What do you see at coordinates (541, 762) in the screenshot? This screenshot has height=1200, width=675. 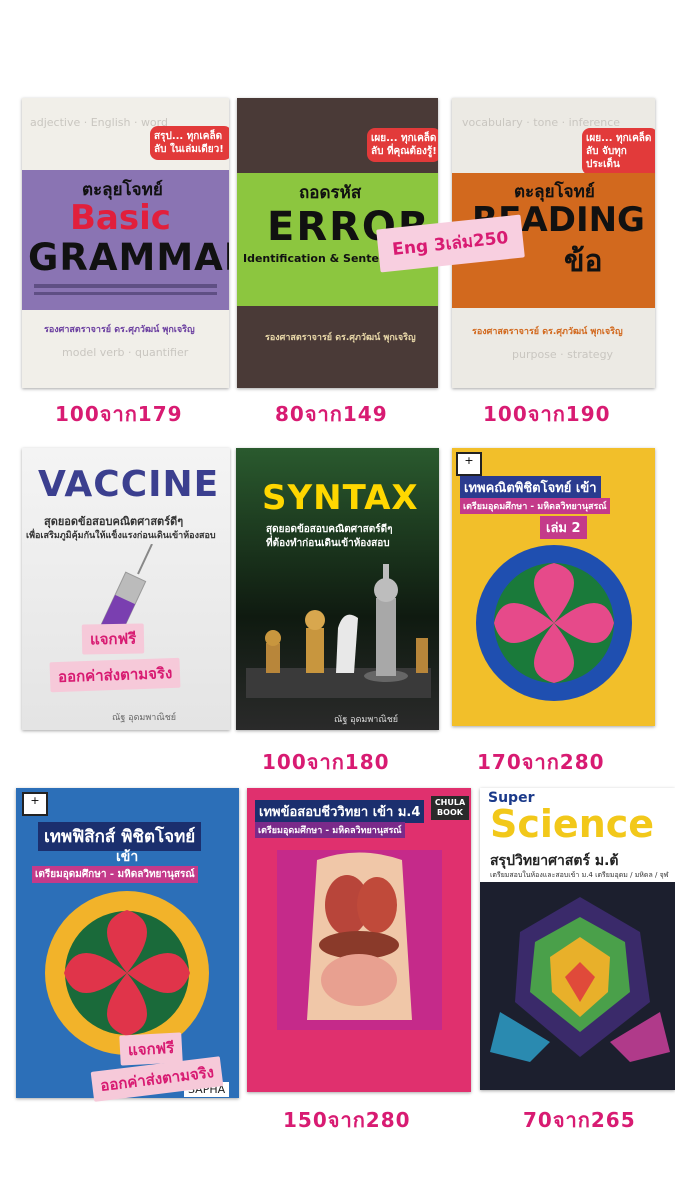 I see `price-label: 170จาก280` at bounding box center [541, 762].